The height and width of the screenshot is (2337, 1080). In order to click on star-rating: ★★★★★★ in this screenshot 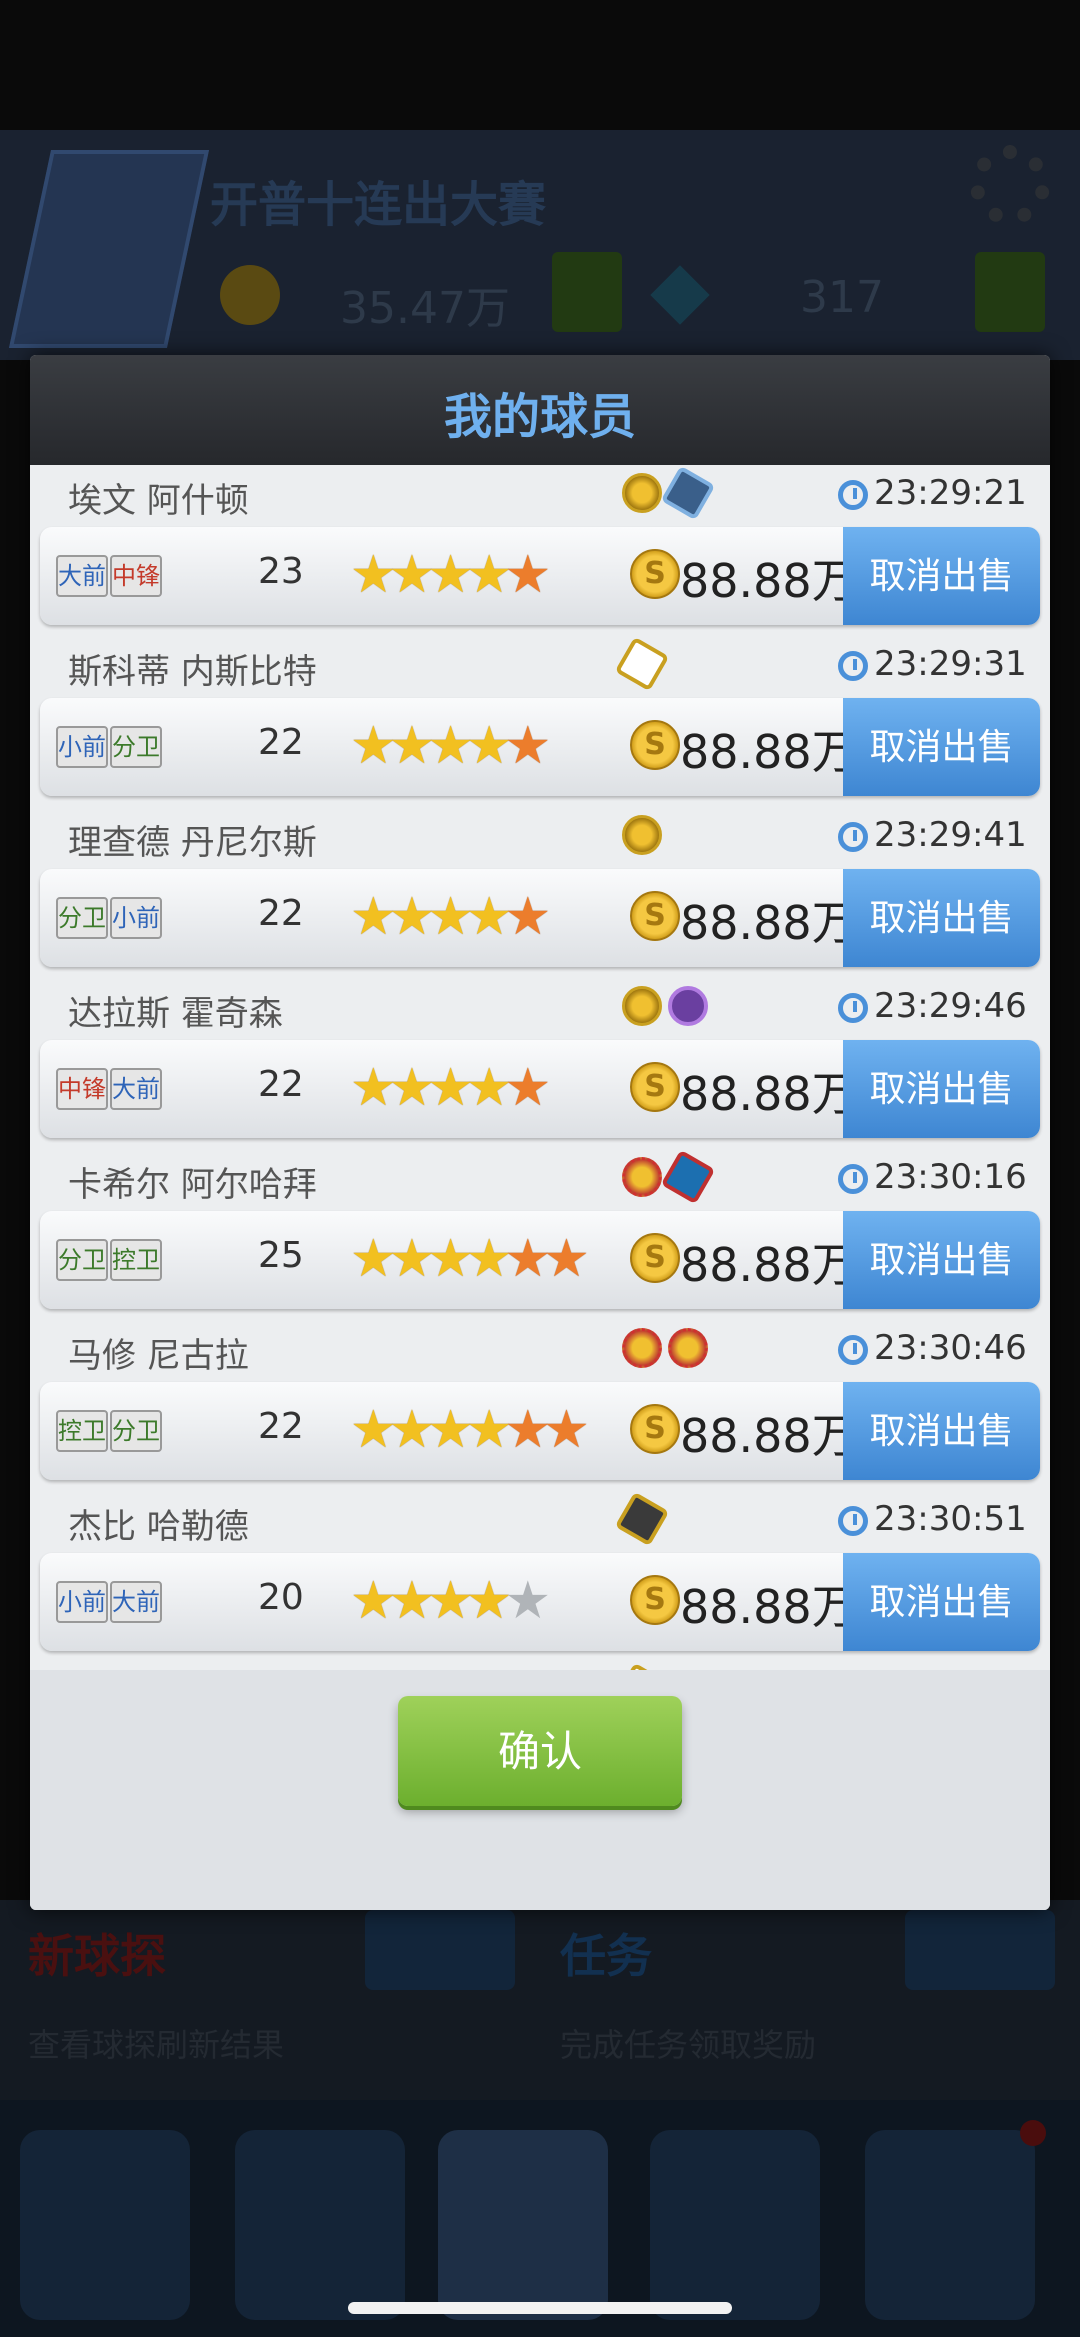, I will do `click(470, 1430)`.